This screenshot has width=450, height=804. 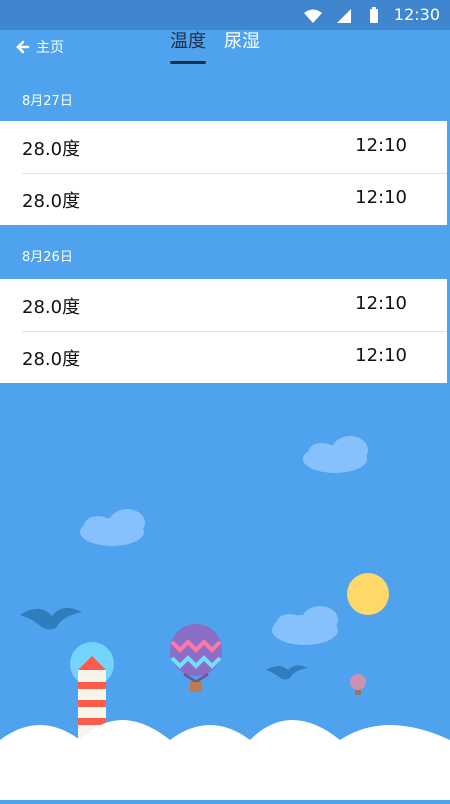 What do you see at coordinates (50, 48) in the screenshot?
I see `back-label: 主页` at bounding box center [50, 48].